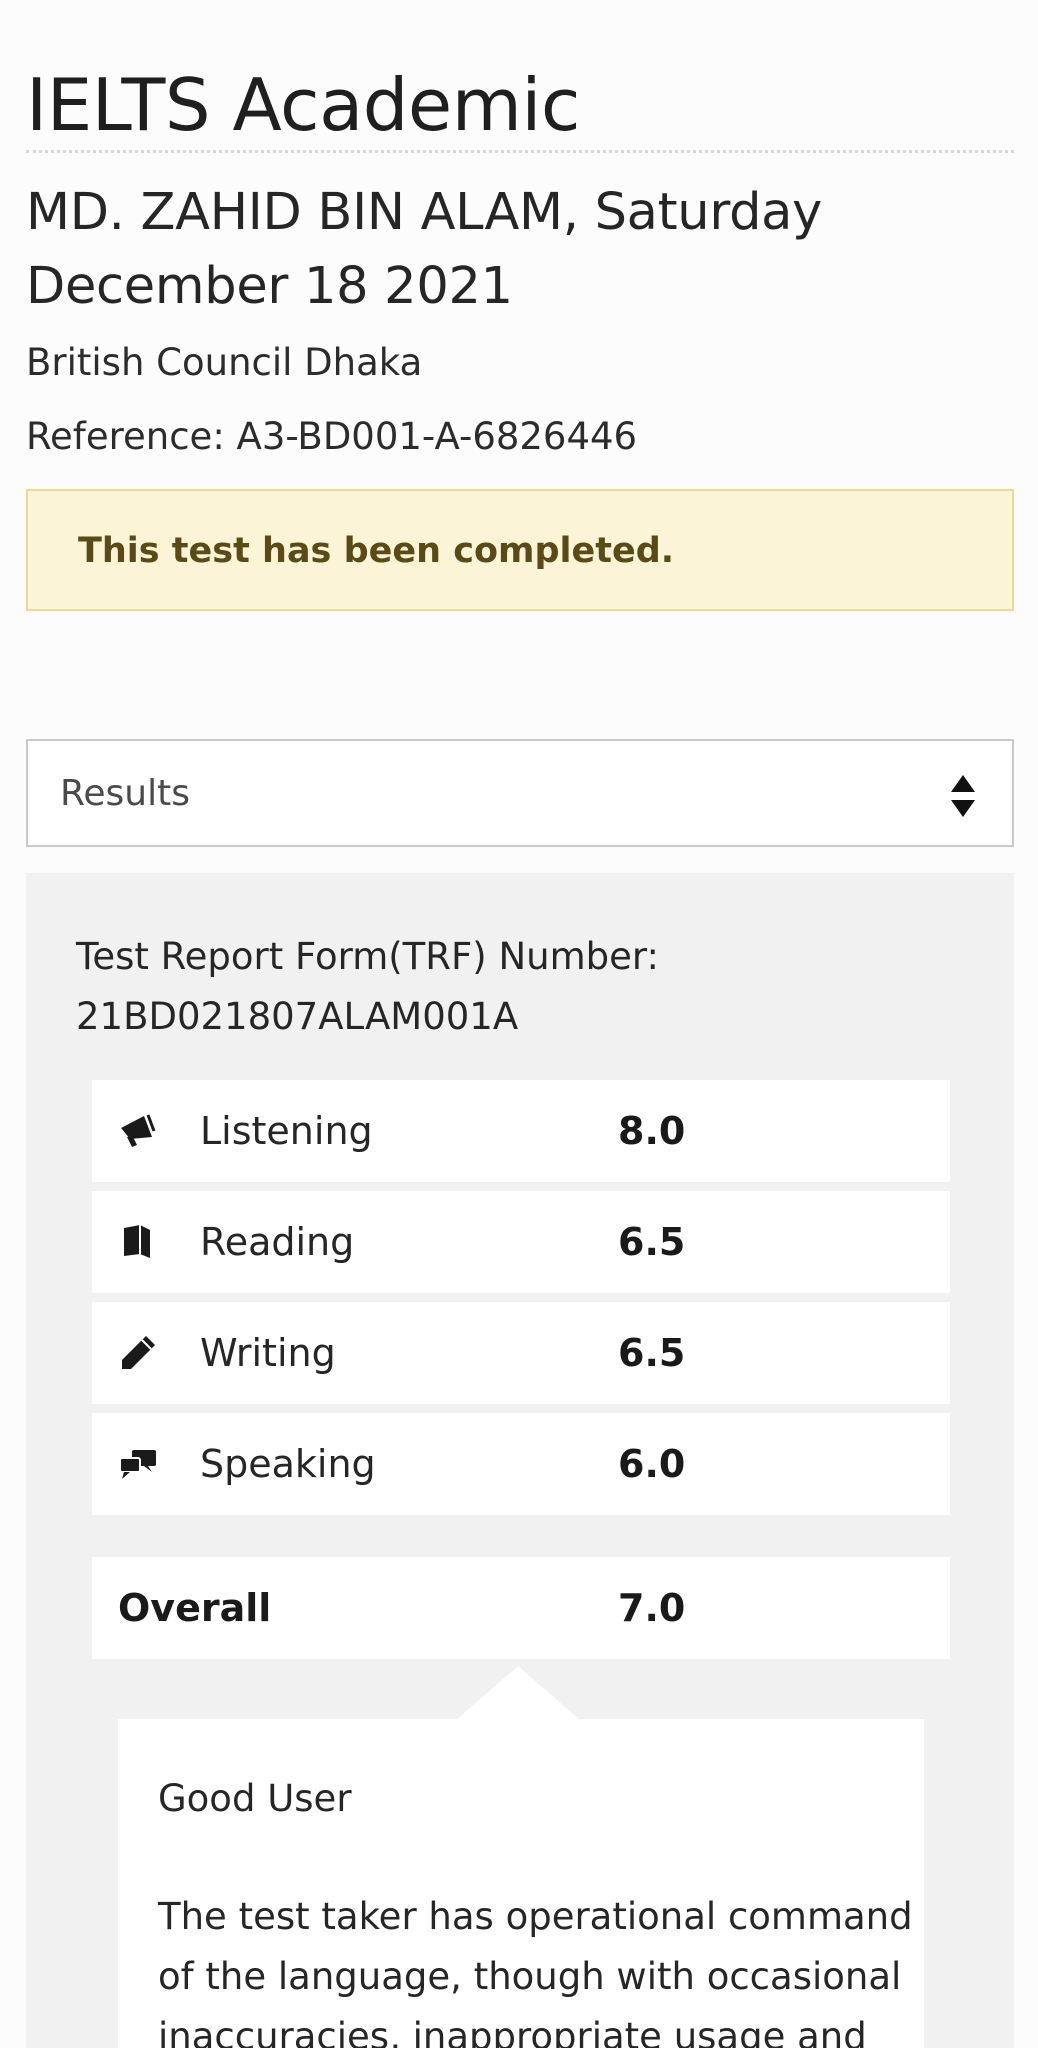 Image resolution: width=1038 pixels, height=2048 pixels. What do you see at coordinates (138, 1352) in the screenshot?
I see `pencil-icon` at bounding box center [138, 1352].